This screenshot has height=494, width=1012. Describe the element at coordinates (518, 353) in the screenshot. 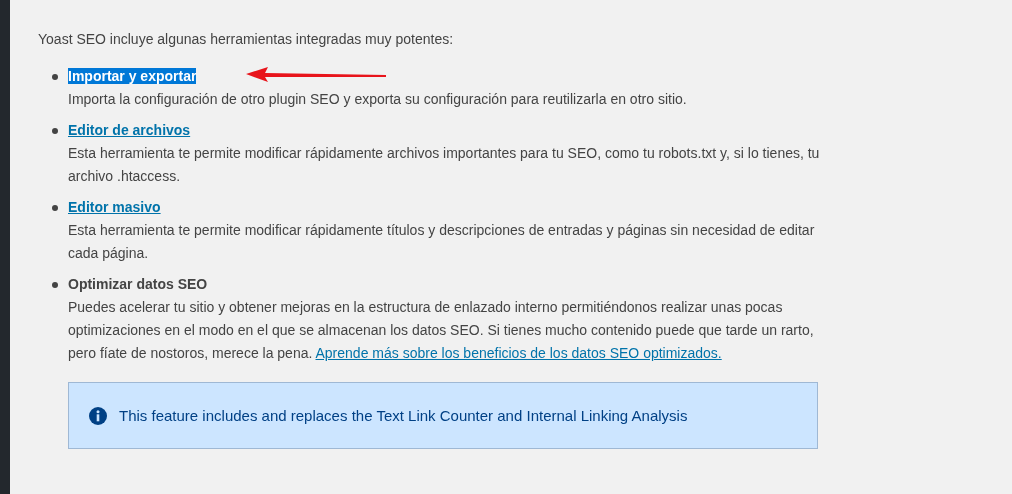

I see `learn-more-link: Aprende más sobre los beneficios de los datos SEO optimizados.` at that location.